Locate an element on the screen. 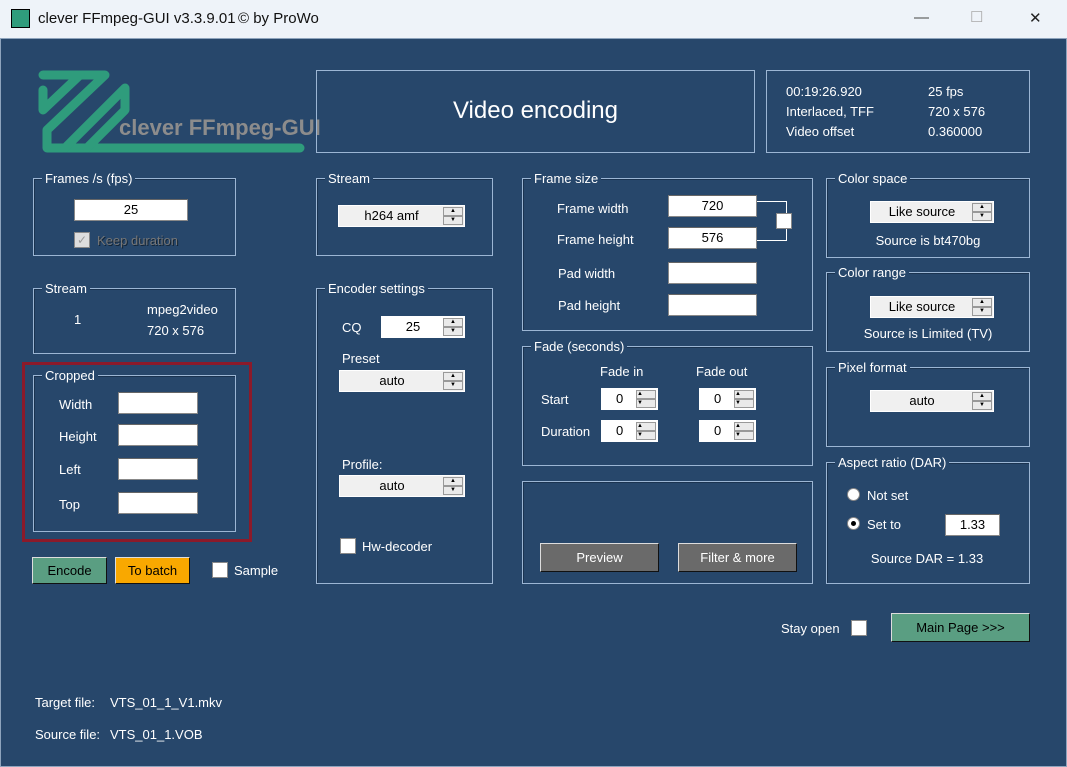  keep-duration-label: Keep duration is located at coordinates (137, 240).